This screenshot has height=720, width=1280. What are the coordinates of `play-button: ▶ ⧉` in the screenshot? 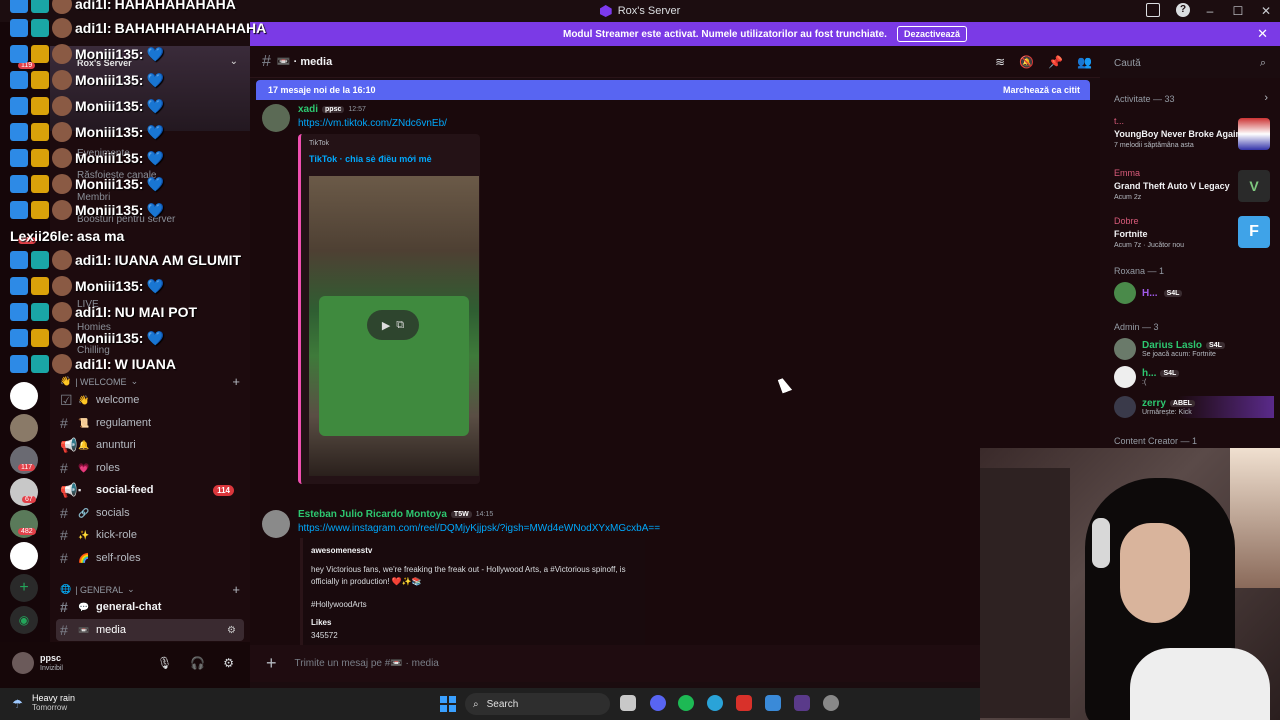 It's located at (393, 325).